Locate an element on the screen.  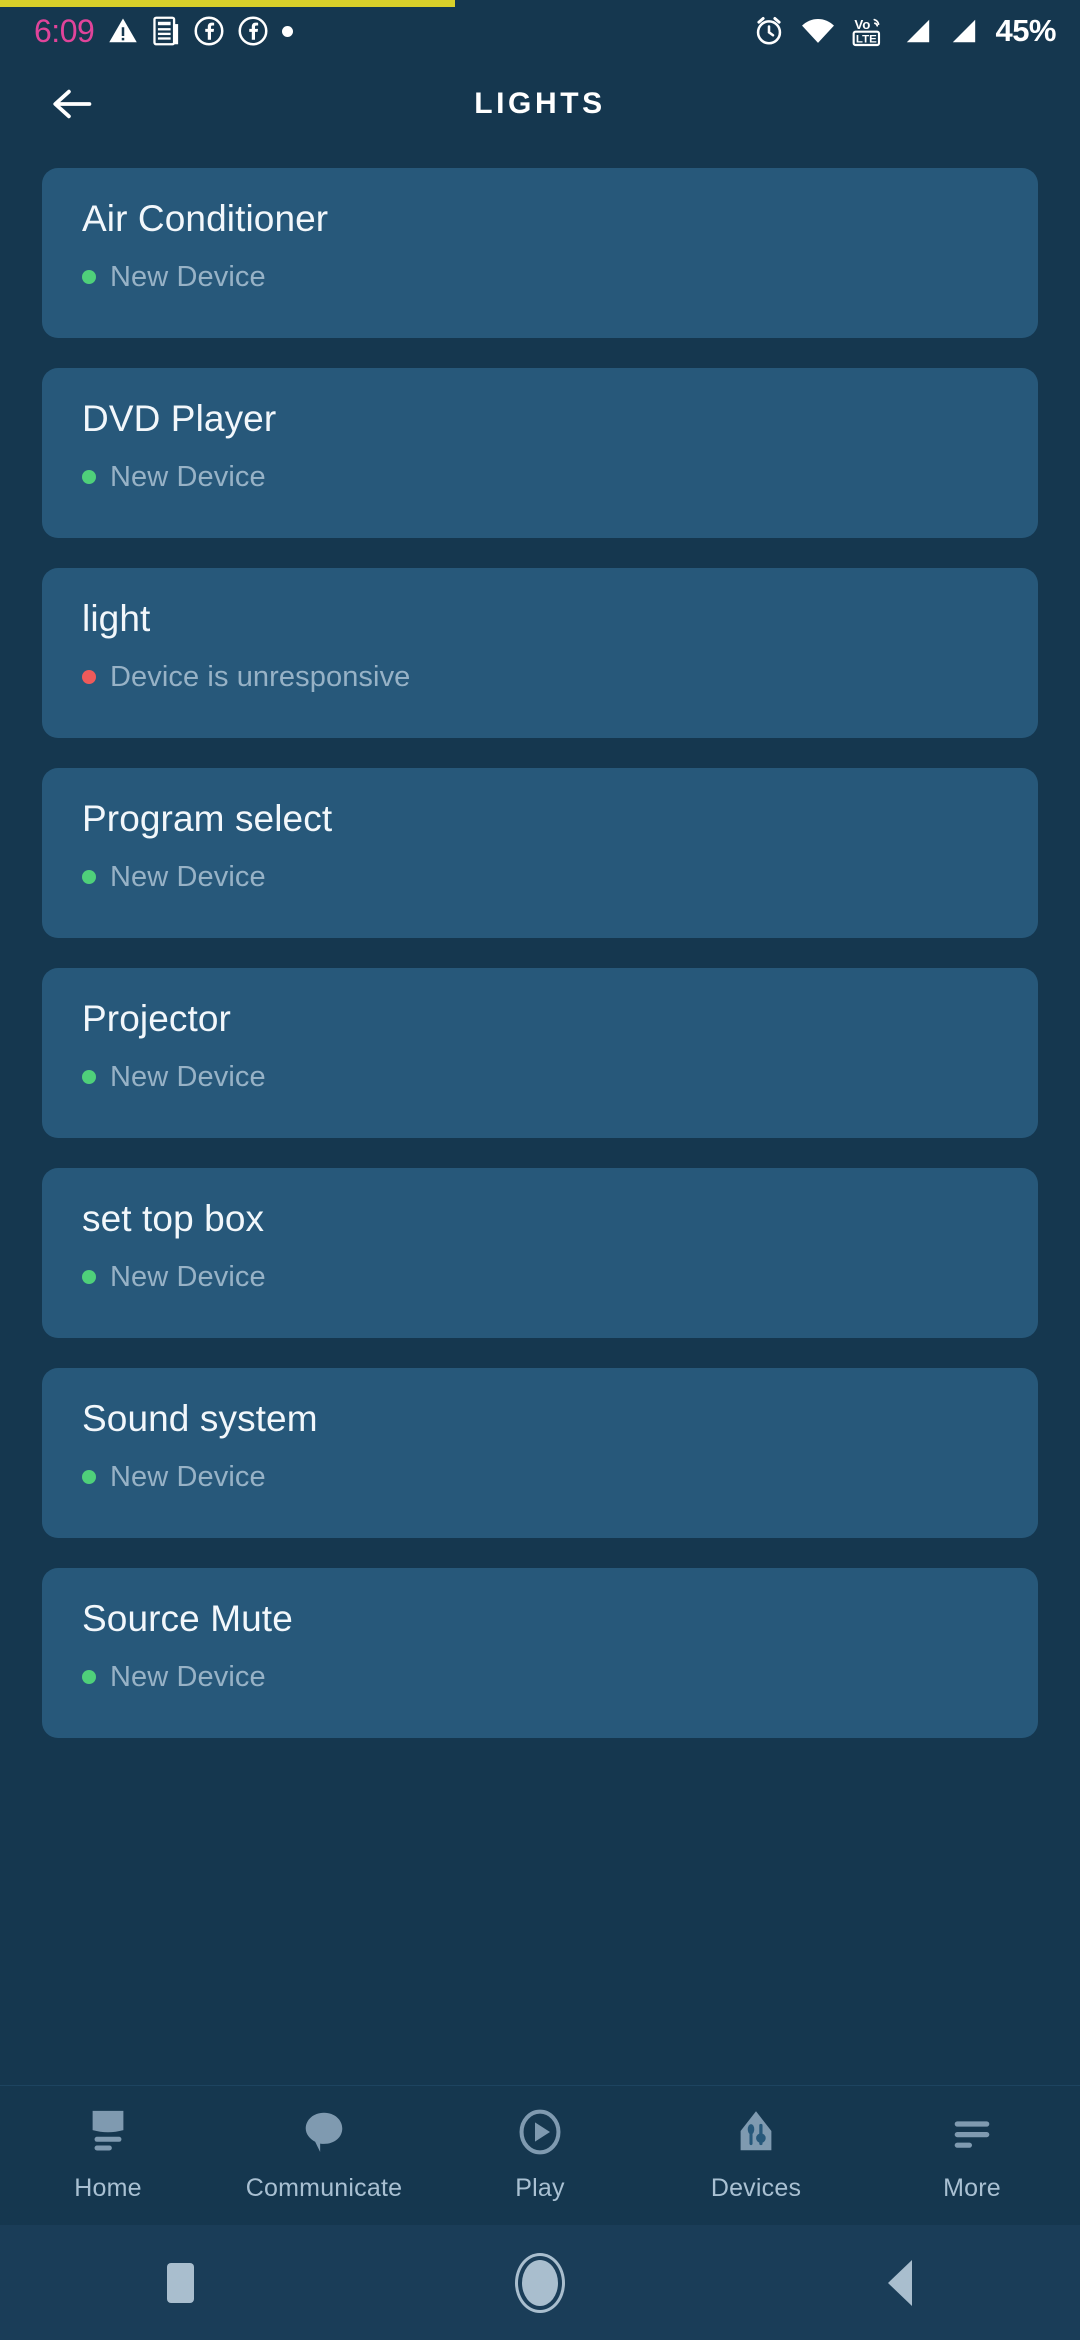
back-button is located at coordinates (73, 104).